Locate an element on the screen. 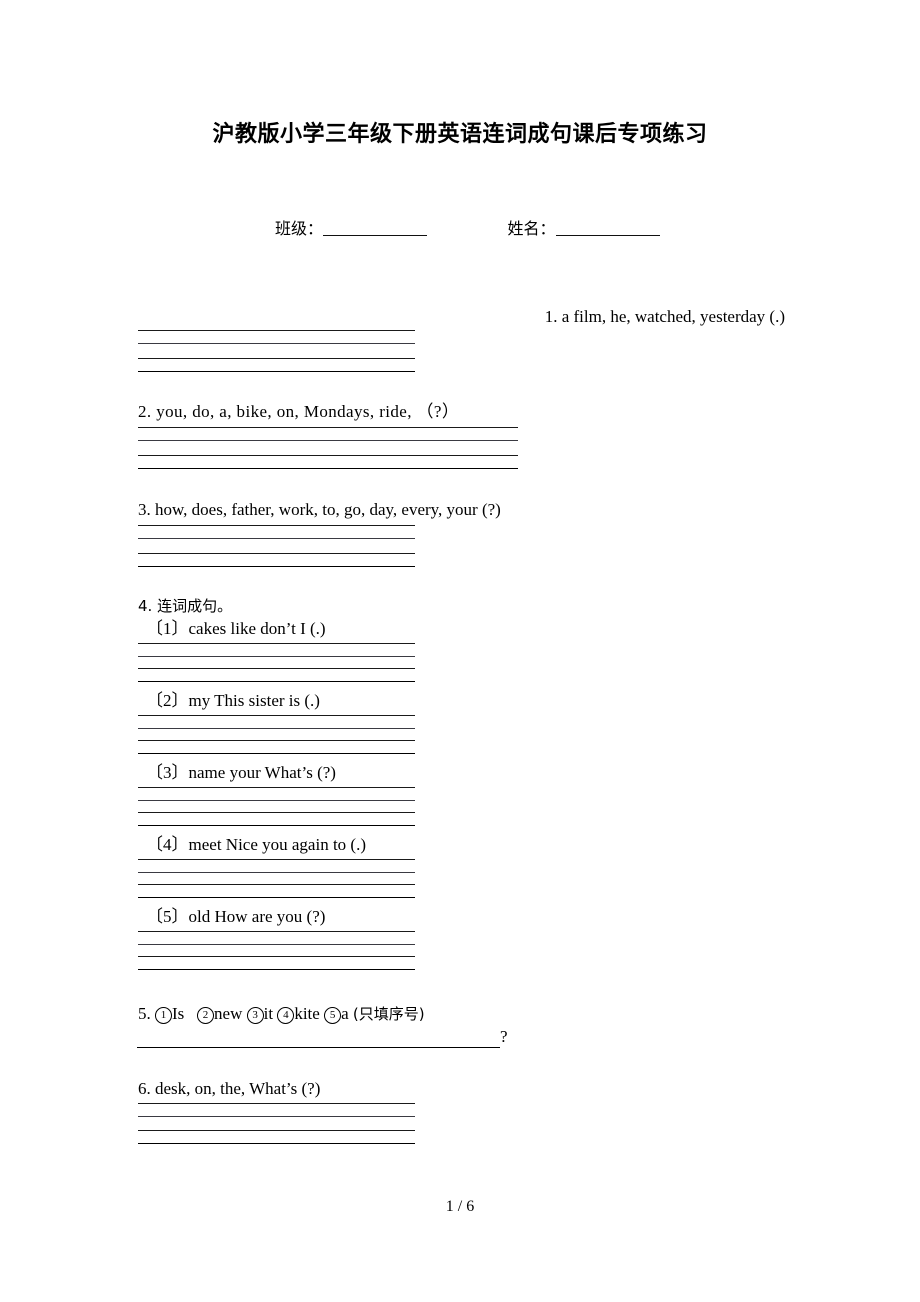 This screenshot has height=1302, width=920. question-1-text: 1. a film, he, watched, yesterday (.) is located at coordinates (664, 316).